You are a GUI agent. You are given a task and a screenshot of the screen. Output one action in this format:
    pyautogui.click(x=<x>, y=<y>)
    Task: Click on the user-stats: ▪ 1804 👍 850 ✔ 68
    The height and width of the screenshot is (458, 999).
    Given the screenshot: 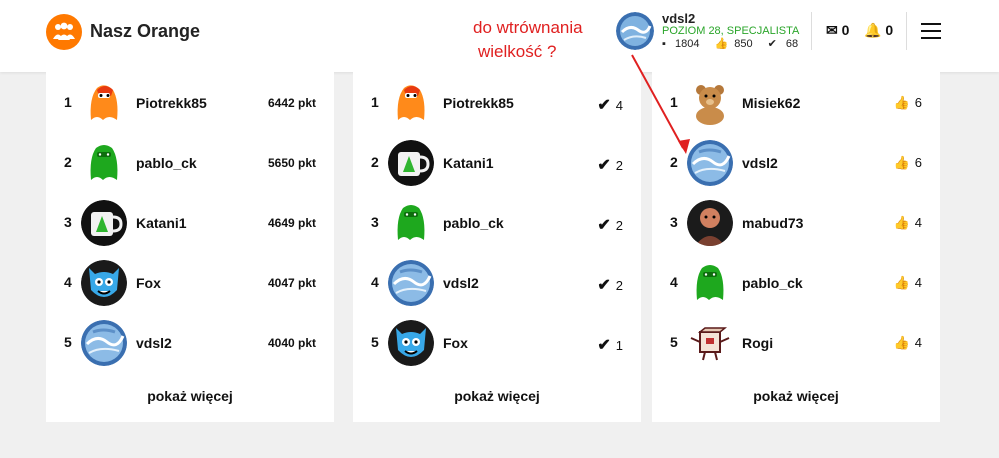 What is the action you would take?
    pyautogui.click(x=736, y=43)
    